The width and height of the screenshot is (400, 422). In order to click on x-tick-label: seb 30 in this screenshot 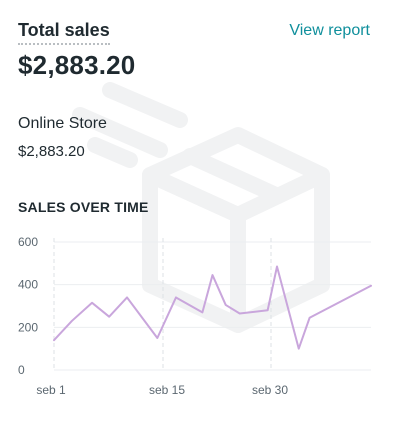, I will do `click(270, 390)`.